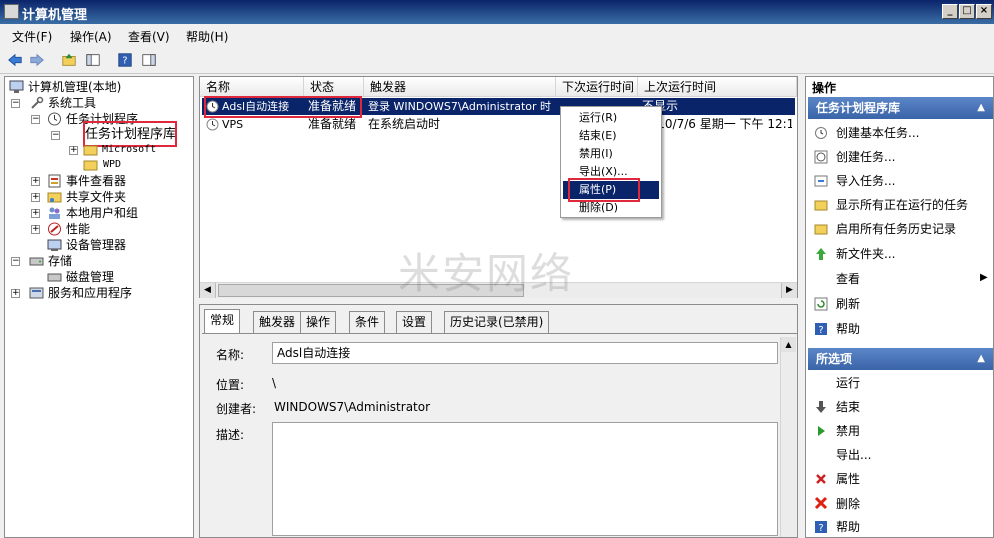 This screenshot has height=538, width=994. What do you see at coordinates (848, 479) in the screenshot?
I see `action-properties: 属性` at bounding box center [848, 479].